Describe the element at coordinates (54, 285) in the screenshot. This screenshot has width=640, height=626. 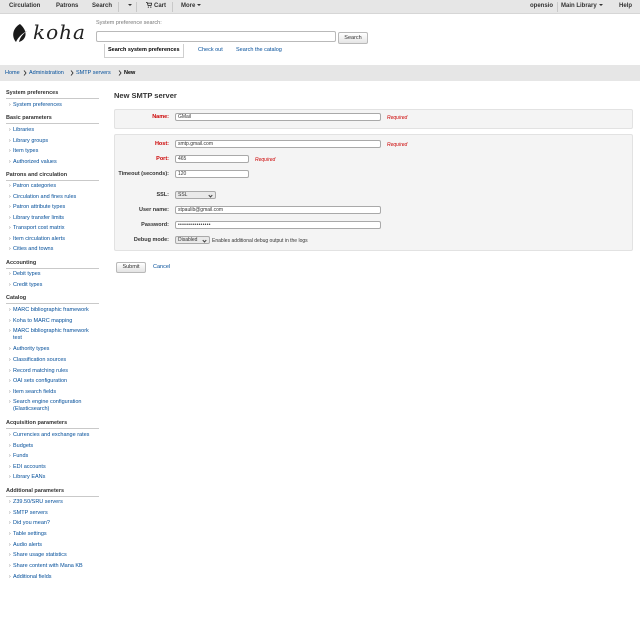
I see `sidebar-item-credit-types: › Credit types` at that location.